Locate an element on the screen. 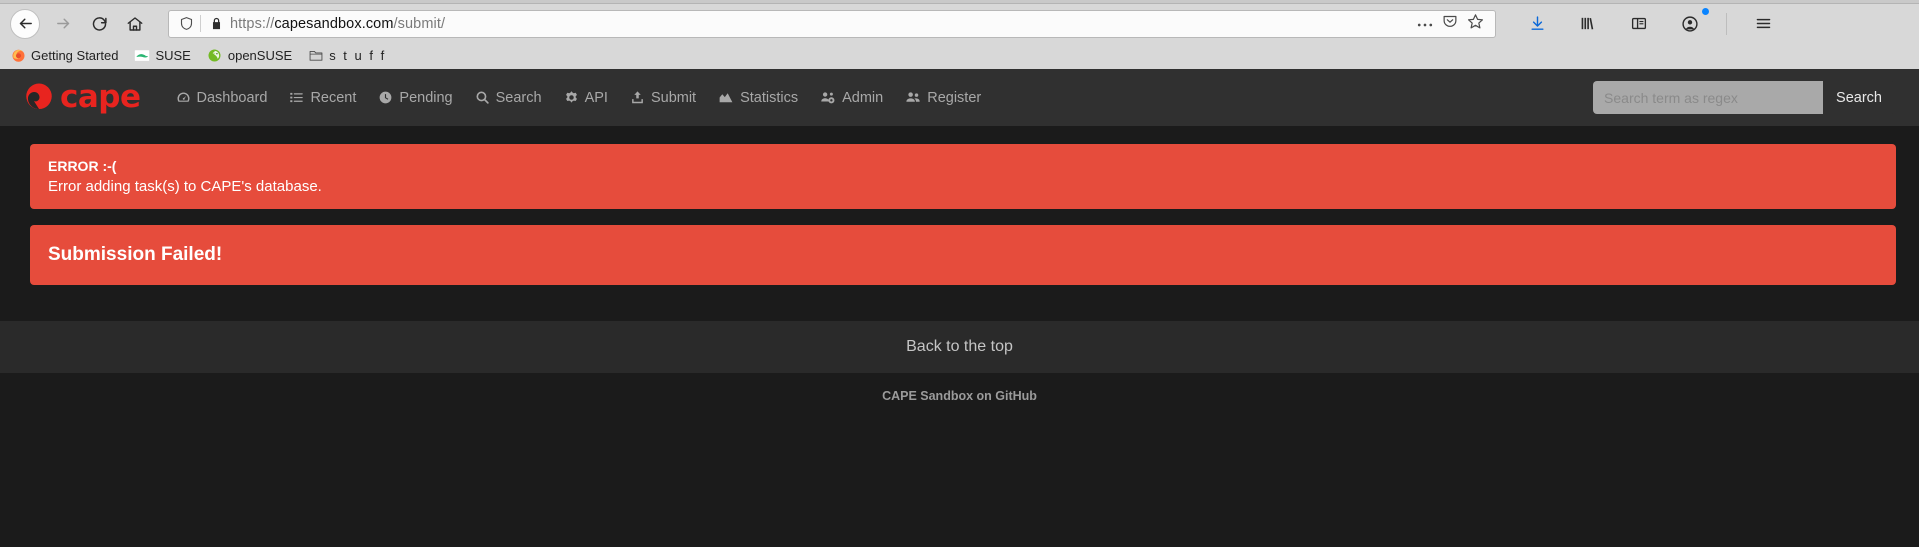 This screenshot has width=1919, height=547. nav-item-label: Statistics is located at coordinates (769, 97).